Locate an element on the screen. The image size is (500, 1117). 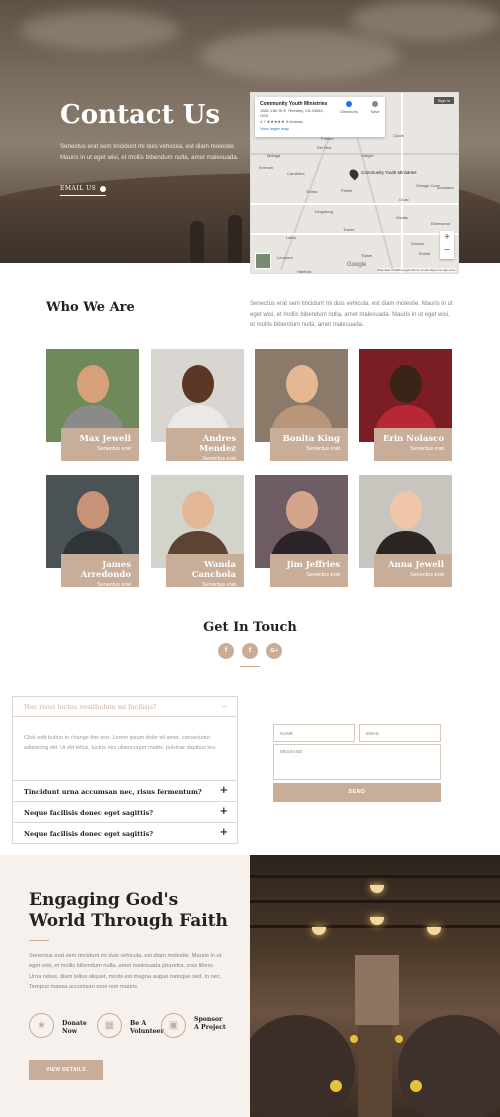
team-member-name: Jim Jeffries is located at coordinates (313, 565).